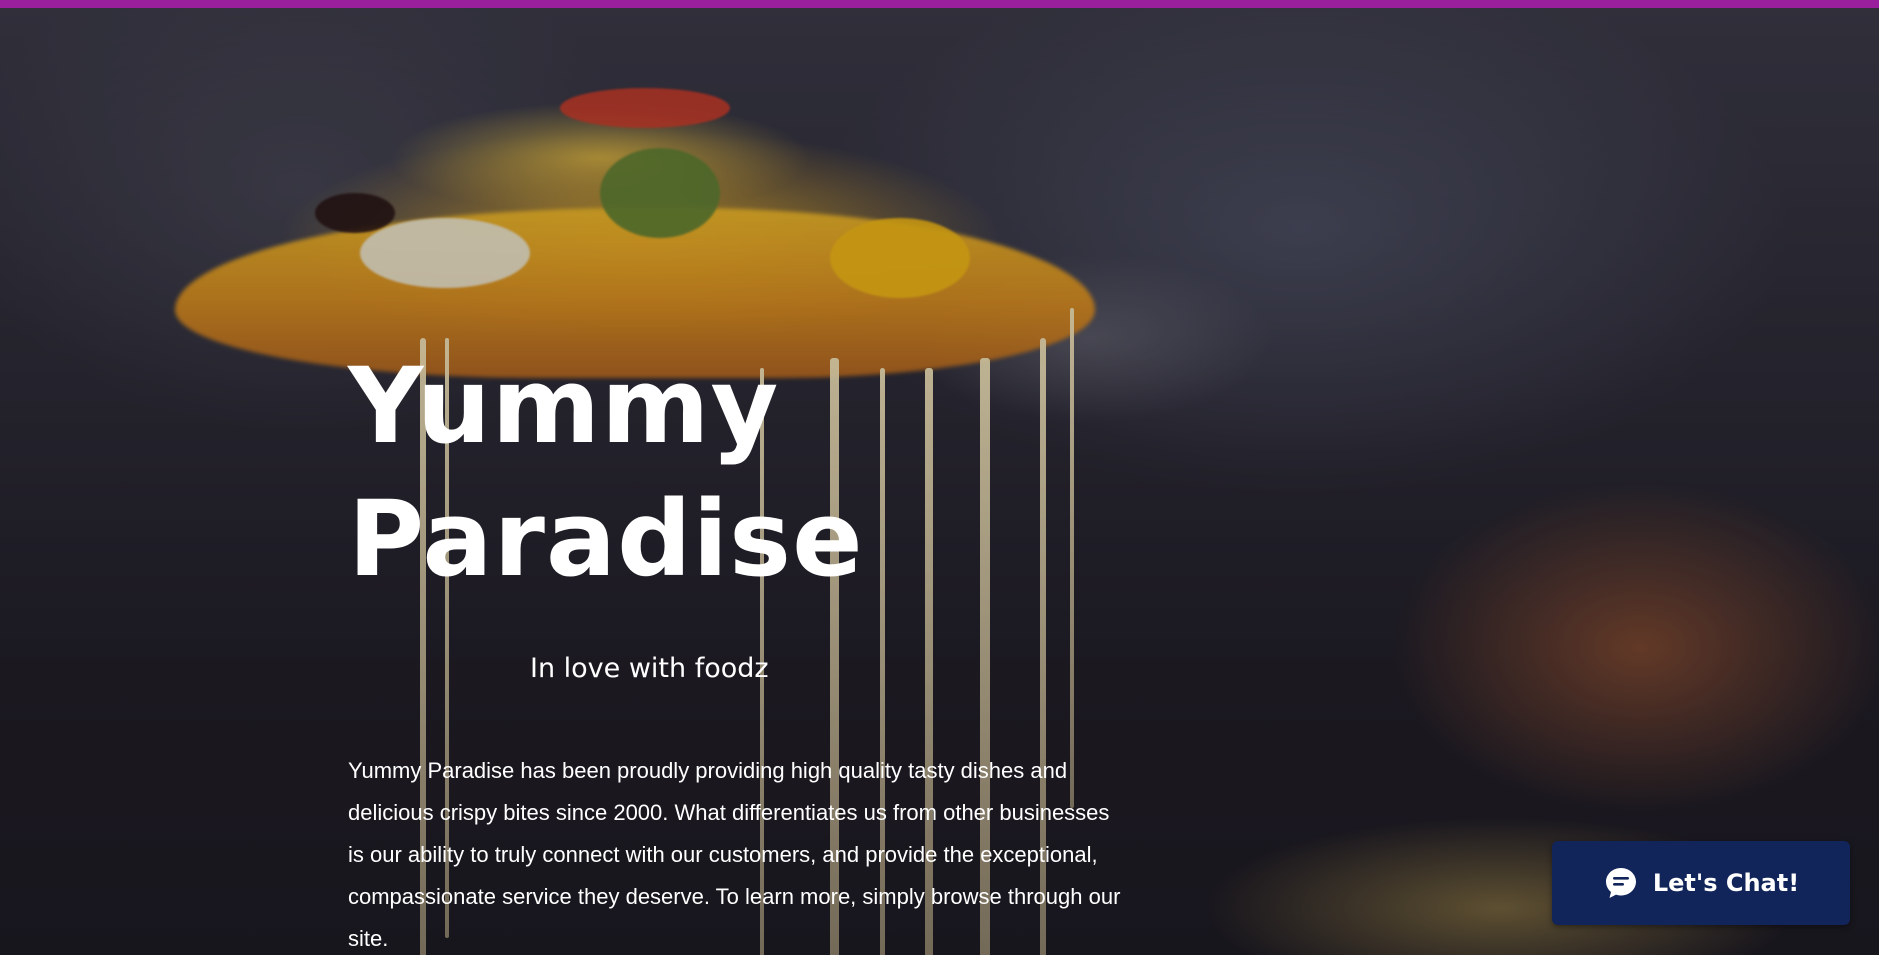 Image resolution: width=1879 pixels, height=955 pixels. What do you see at coordinates (606, 539) in the screenshot?
I see `hero-title-line-2: Paradise` at bounding box center [606, 539].